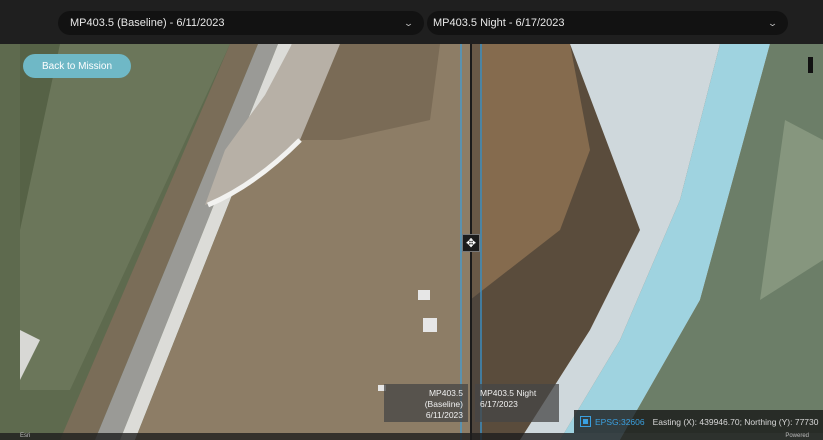 The width and height of the screenshot is (823, 440). Describe the element at coordinates (411, 436) in the screenshot. I see `attribution-bar: Esri Powered` at that location.